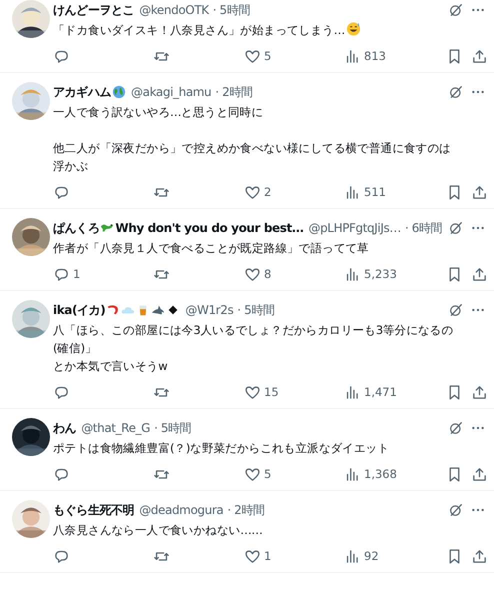 This screenshot has width=494, height=592. Describe the element at coordinates (64, 428) in the screenshot. I see `user-name: わん` at that location.